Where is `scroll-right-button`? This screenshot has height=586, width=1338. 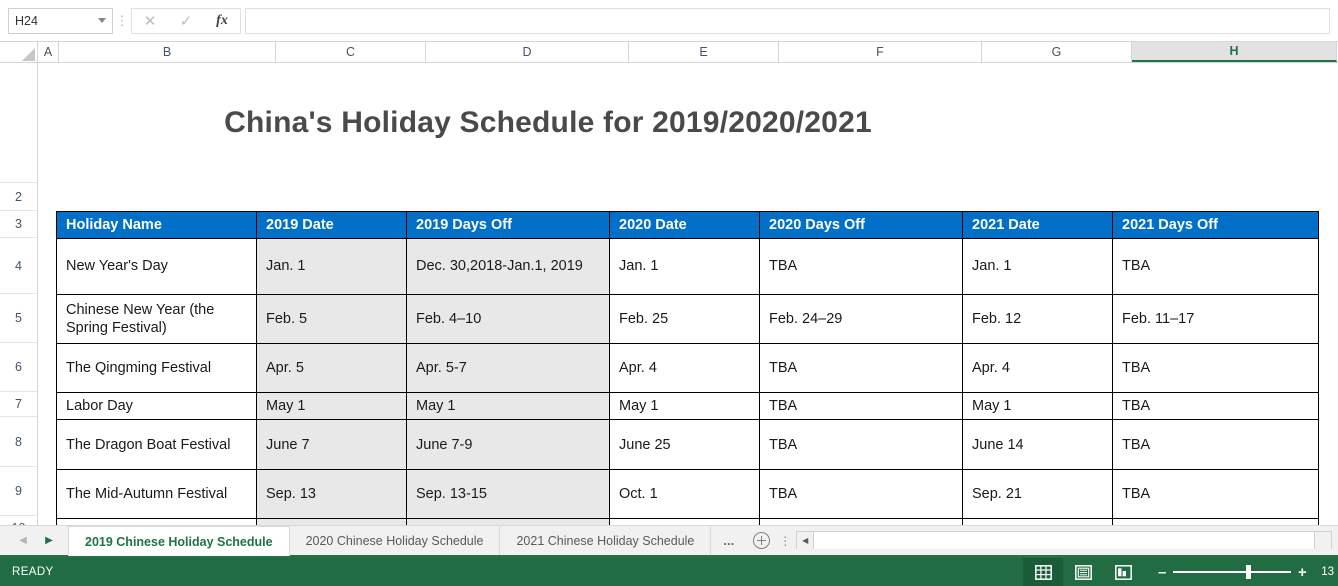
scroll-right-button is located at coordinates (1322, 540).